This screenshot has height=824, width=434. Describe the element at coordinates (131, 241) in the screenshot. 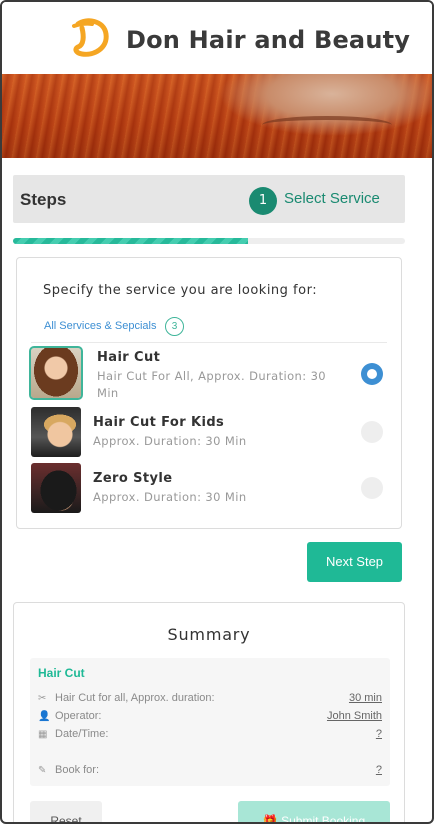

I see `progress-fill` at that location.